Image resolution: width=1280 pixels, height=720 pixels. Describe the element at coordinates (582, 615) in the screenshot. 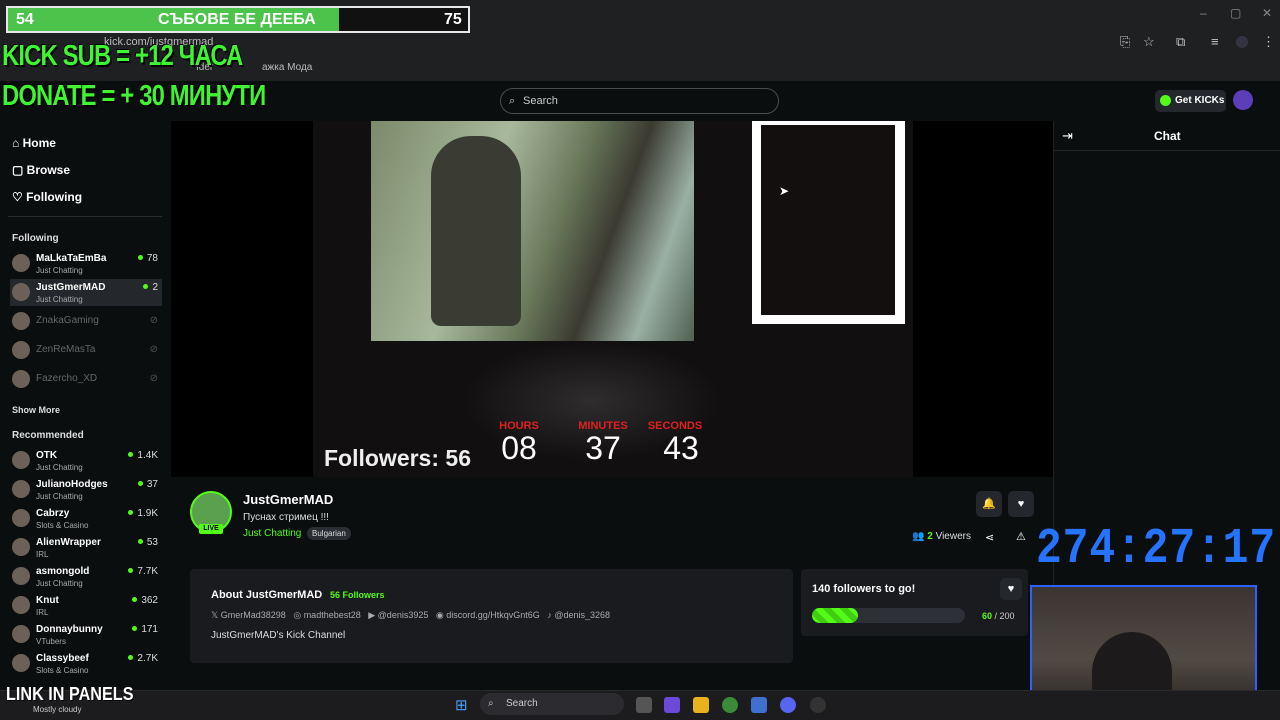

I see `social-link-tiktok: @denis_3268` at that location.